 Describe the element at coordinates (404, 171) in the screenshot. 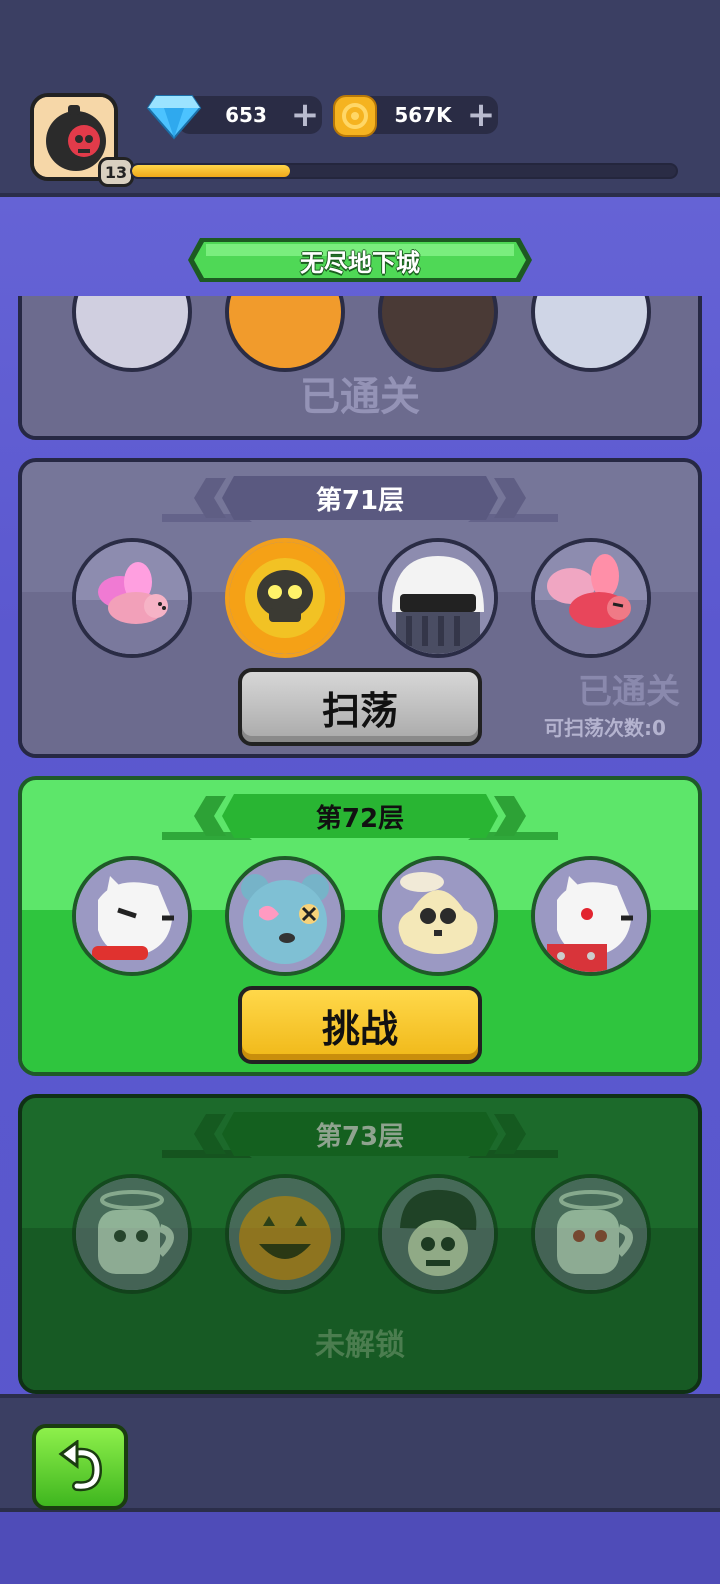

I see `xp-progress-bar` at that location.